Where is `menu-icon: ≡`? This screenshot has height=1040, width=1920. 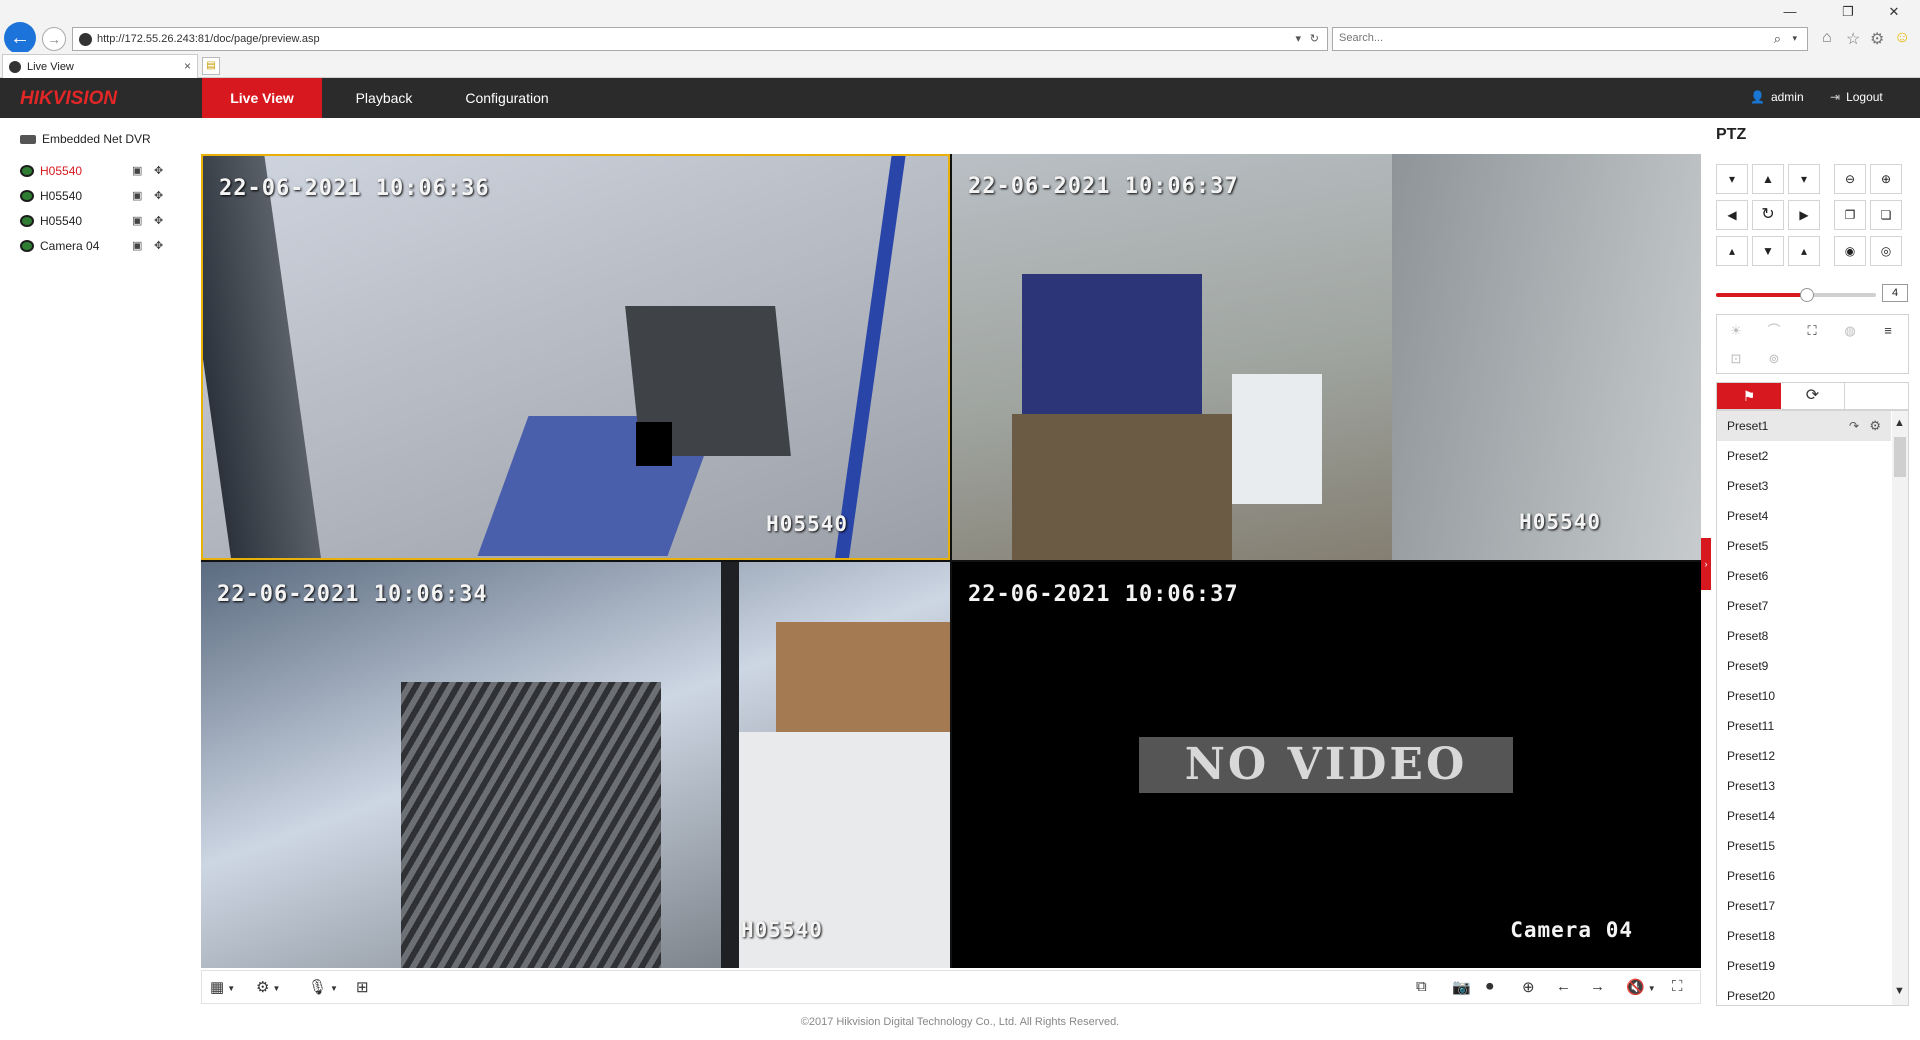 menu-icon: ≡ is located at coordinates (1888, 331).